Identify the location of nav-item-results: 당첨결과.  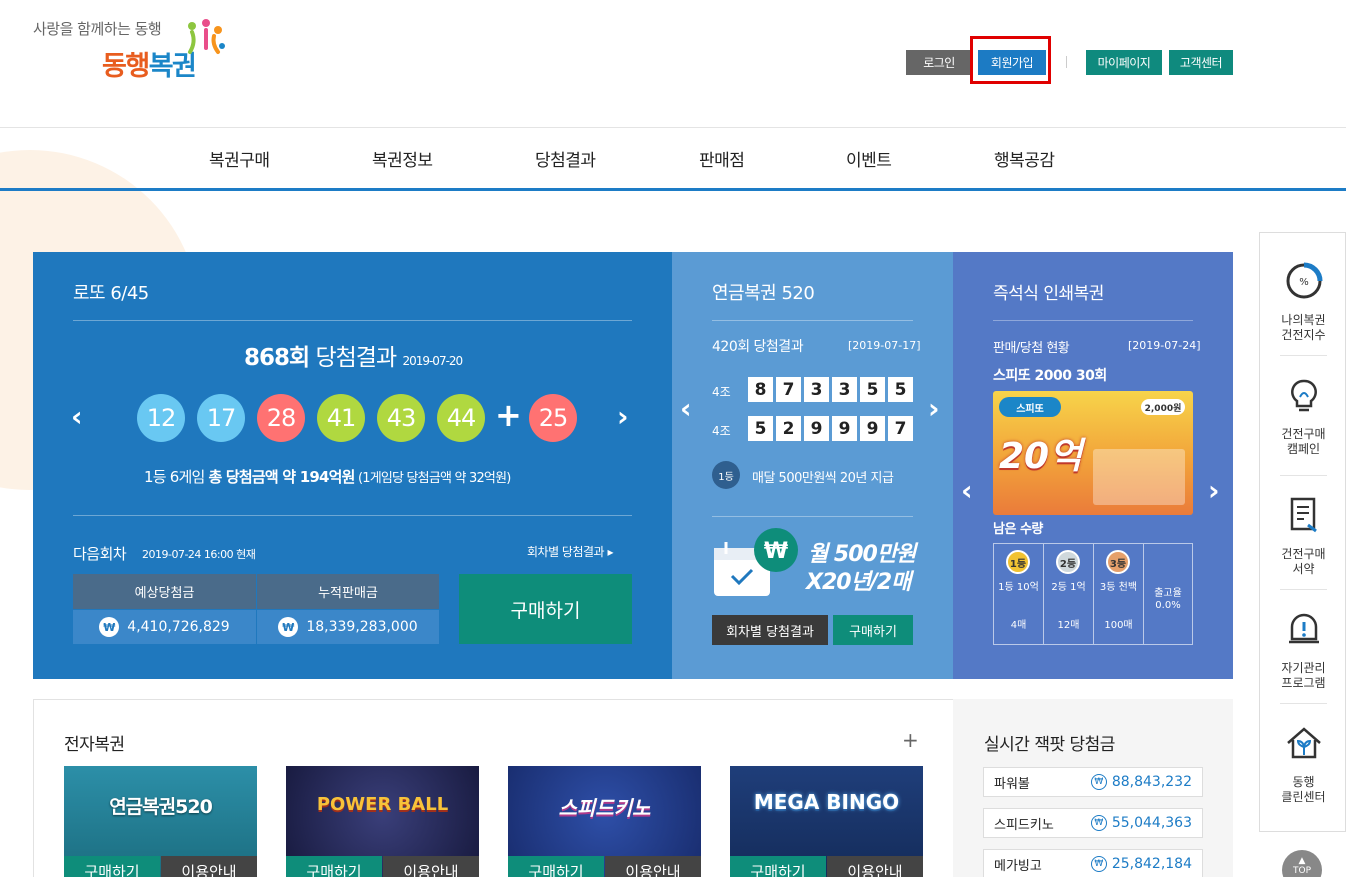
(565, 158).